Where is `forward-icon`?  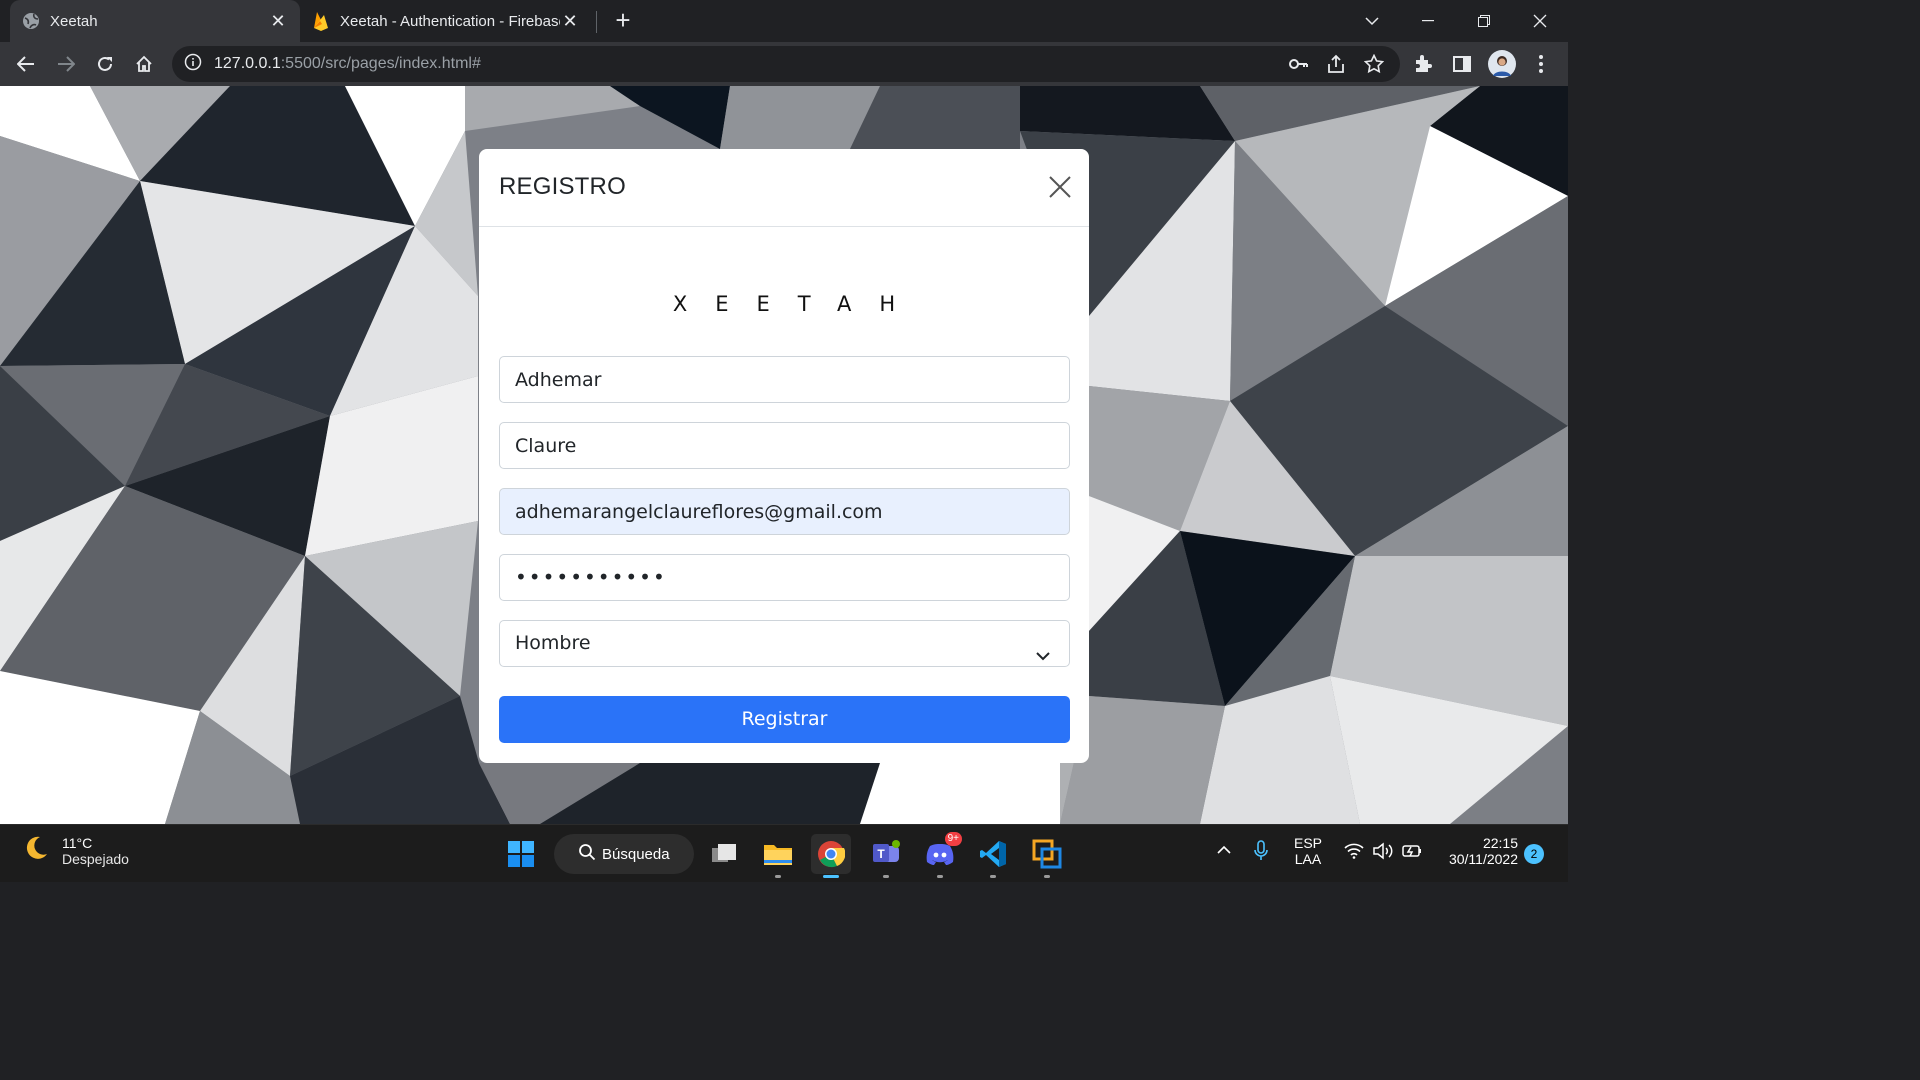
forward-icon is located at coordinates (66, 64).